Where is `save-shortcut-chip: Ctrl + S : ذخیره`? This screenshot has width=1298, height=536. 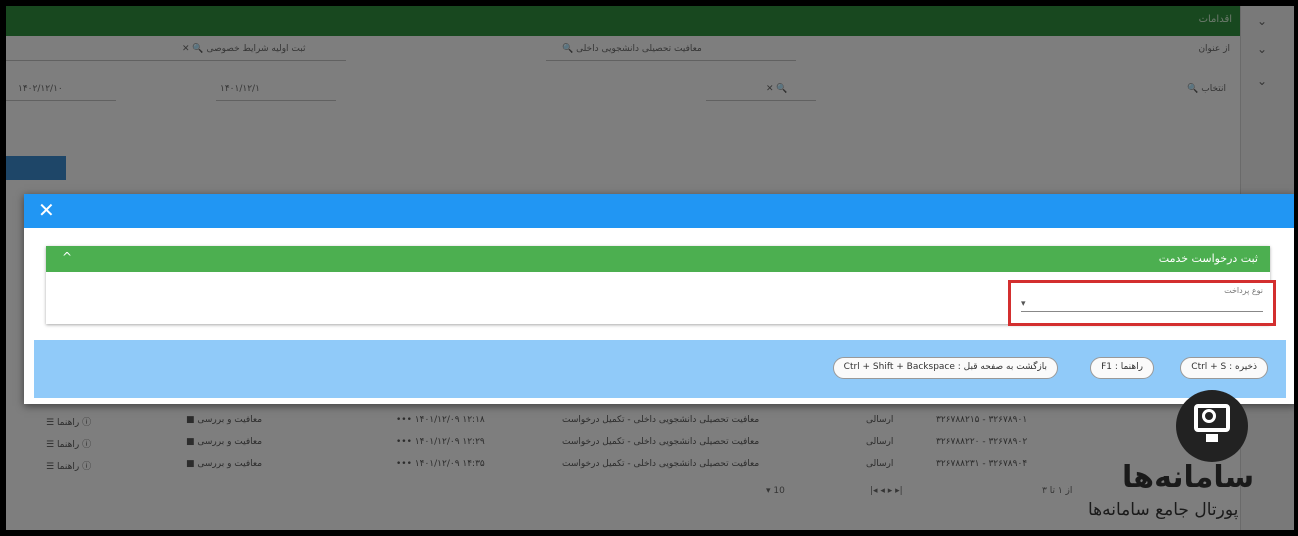 save-shortcut-chip: Ctrl + S : ذخیره is located at coordinates (1224, 368).